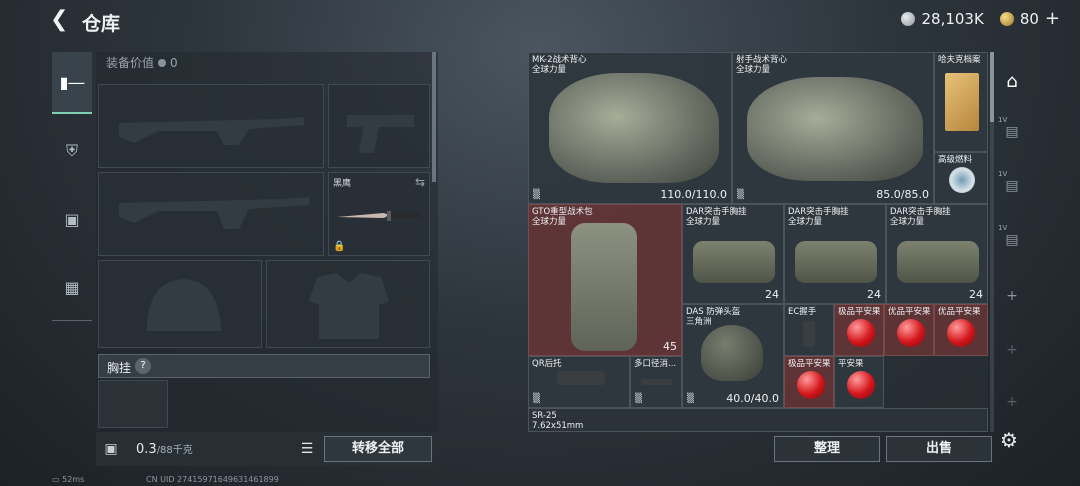  Describe the element at coordinates (133, 404) in the screenshot. I see `chest-rig-slot` at that location.